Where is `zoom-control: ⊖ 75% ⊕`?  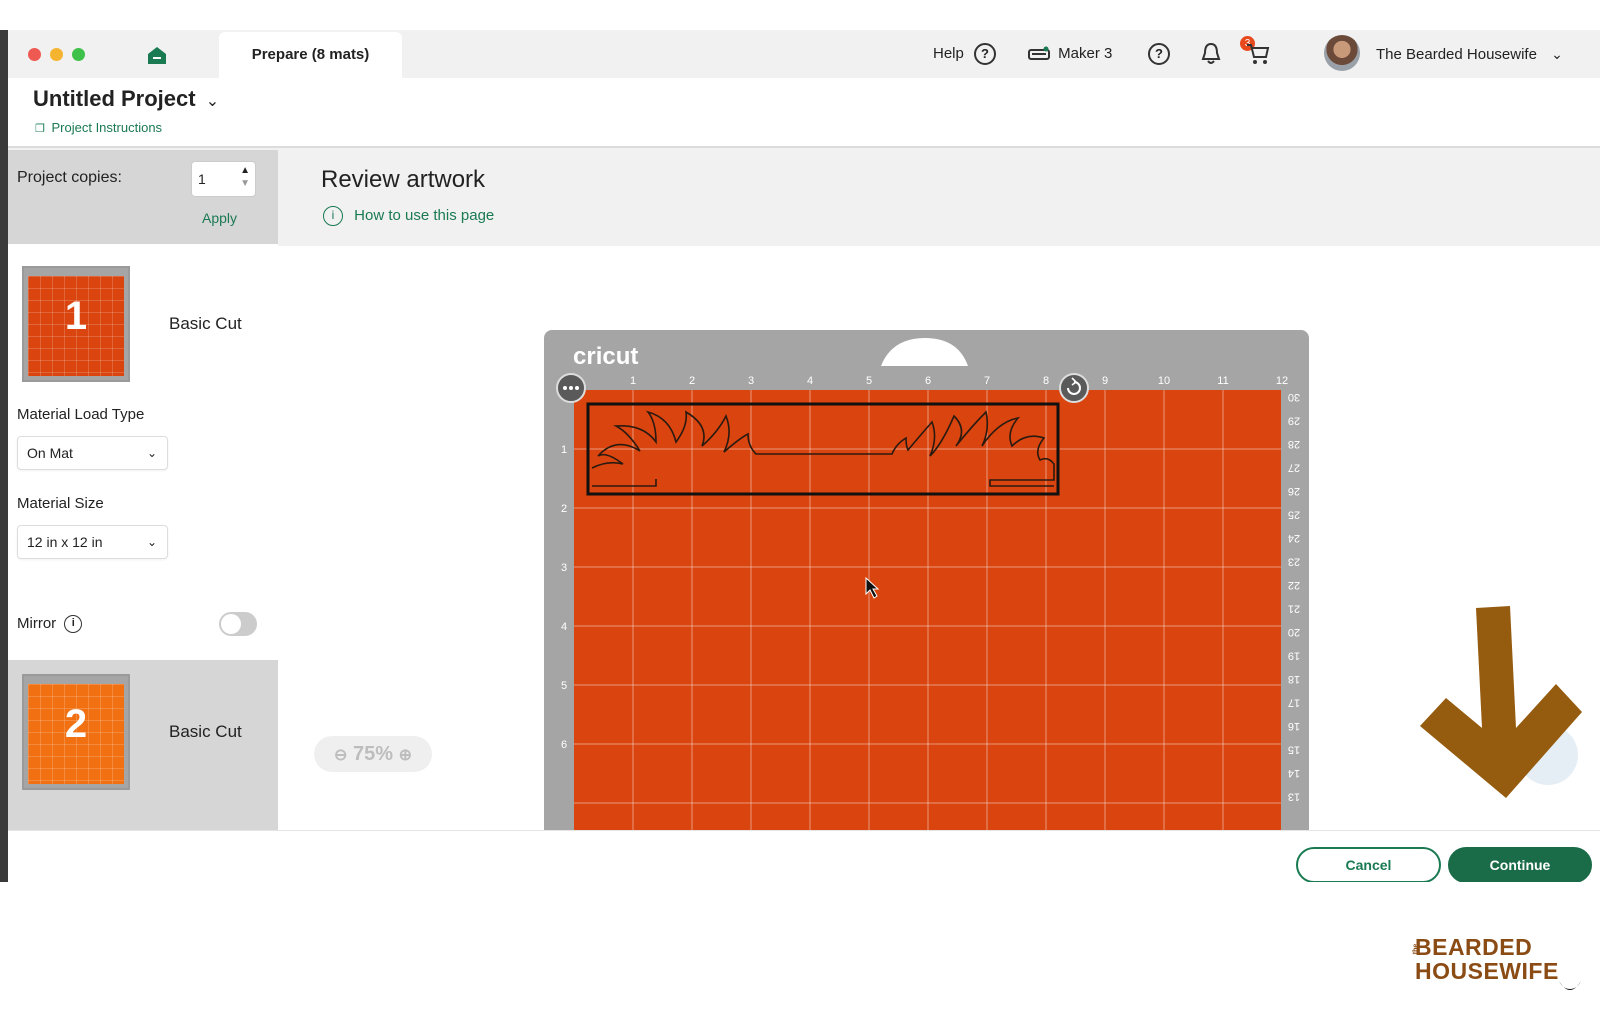
zoom-control: ⊖ 75% ⊕ is located at coordinates (373, 754).